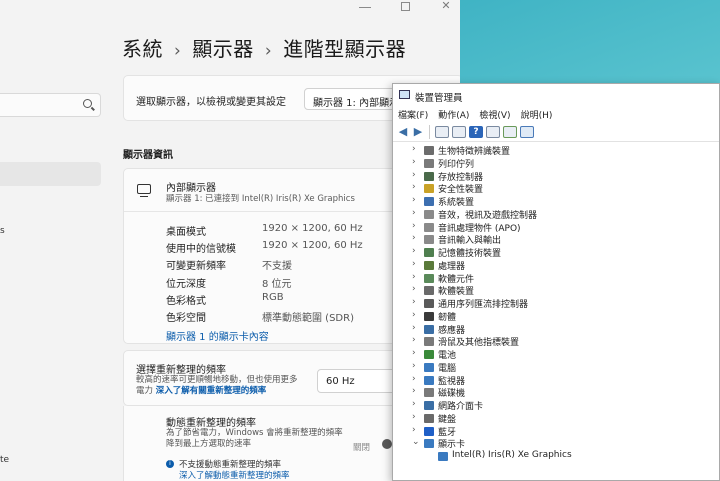  Describe the element at coordinates (277, 266) in the screenshot. I see `spec-value: 不支援` at that location.